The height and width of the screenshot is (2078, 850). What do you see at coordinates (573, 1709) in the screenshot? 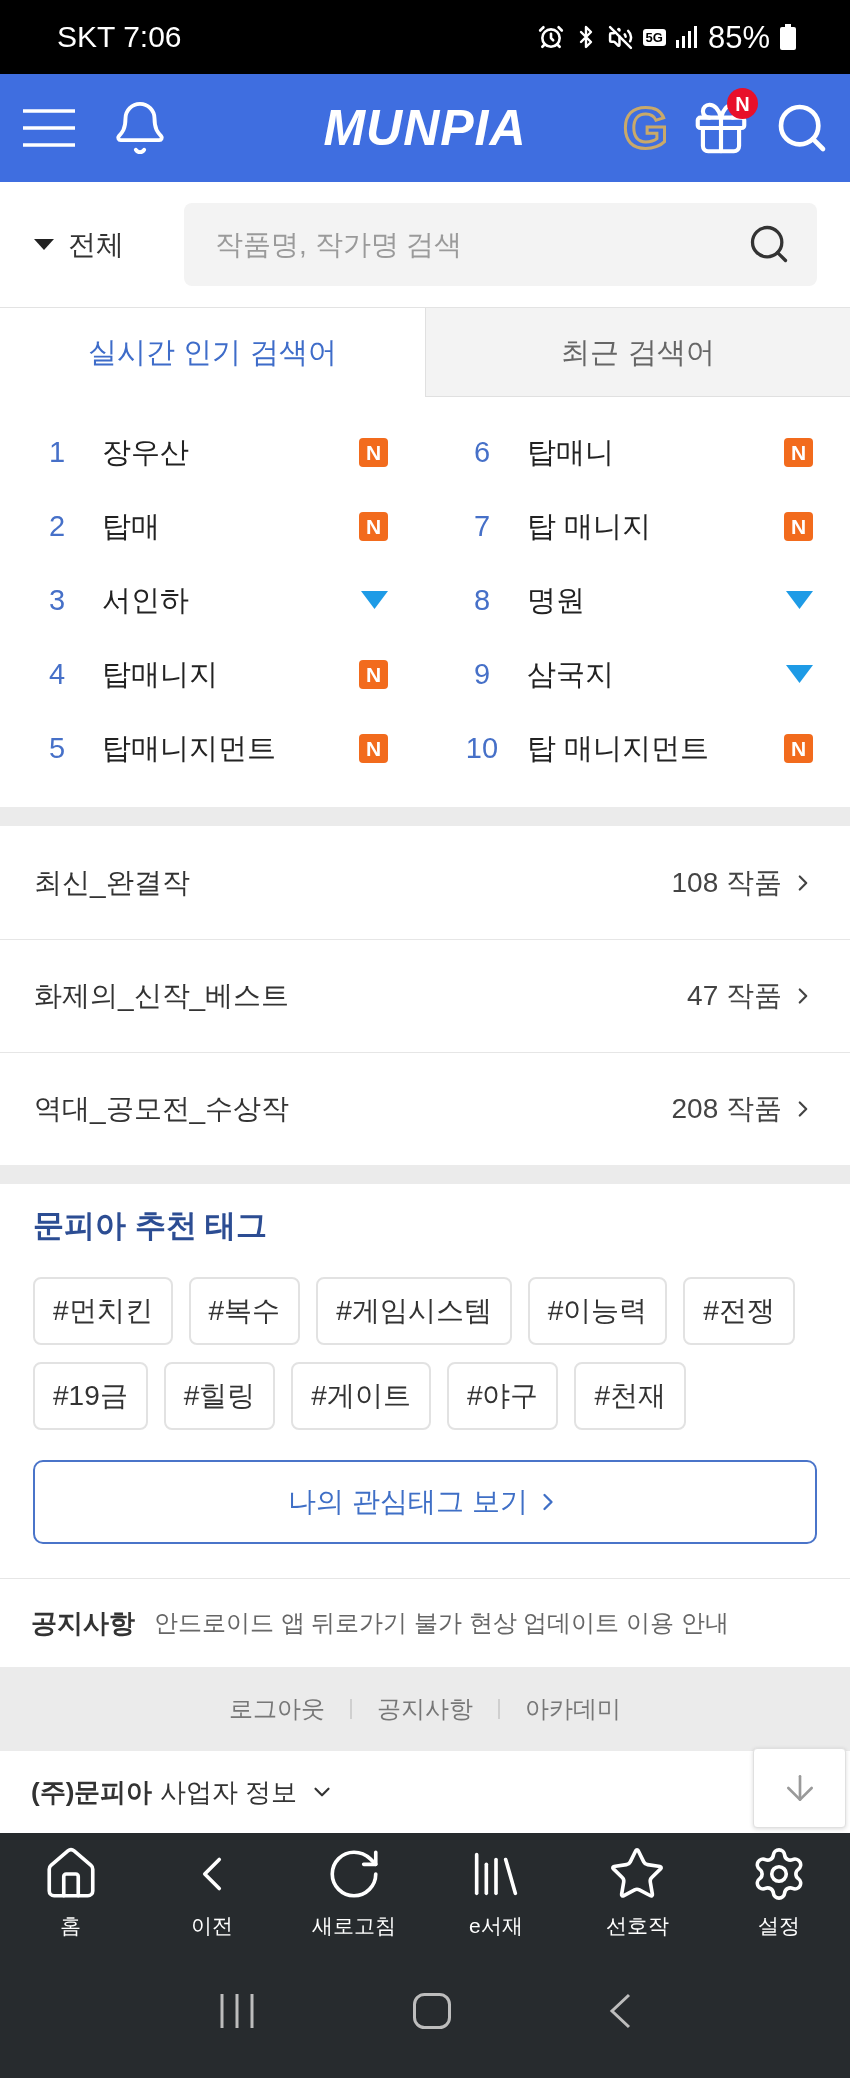
I see `footer-link: 아카데미` at bounding box center [573, 1709].